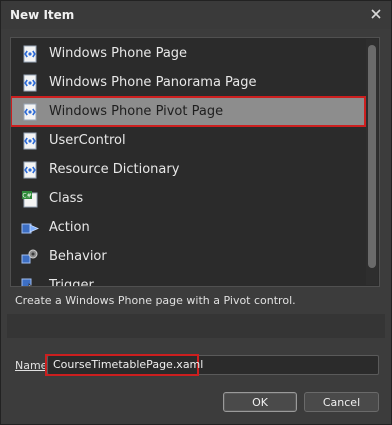  What do you see at coordinates (188, 279) in the screenshot?
I see `list-item-trigger: Trigger` at bounding box center [188, 279].